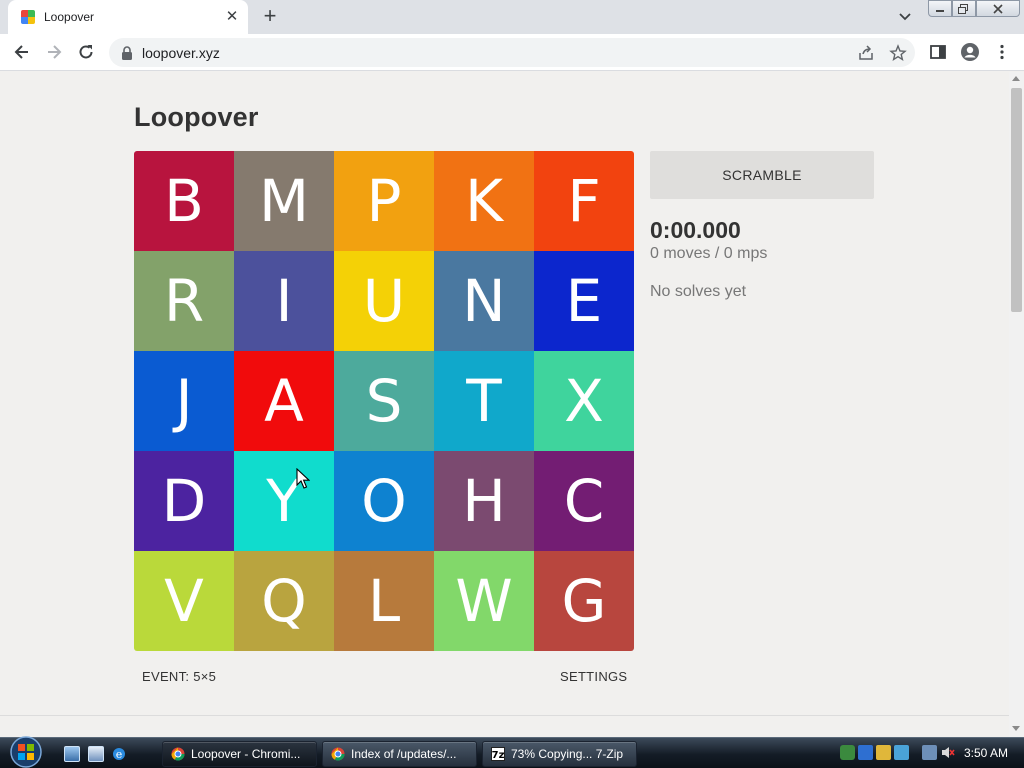  I want to click on tile-j: J, so click(184, 401).